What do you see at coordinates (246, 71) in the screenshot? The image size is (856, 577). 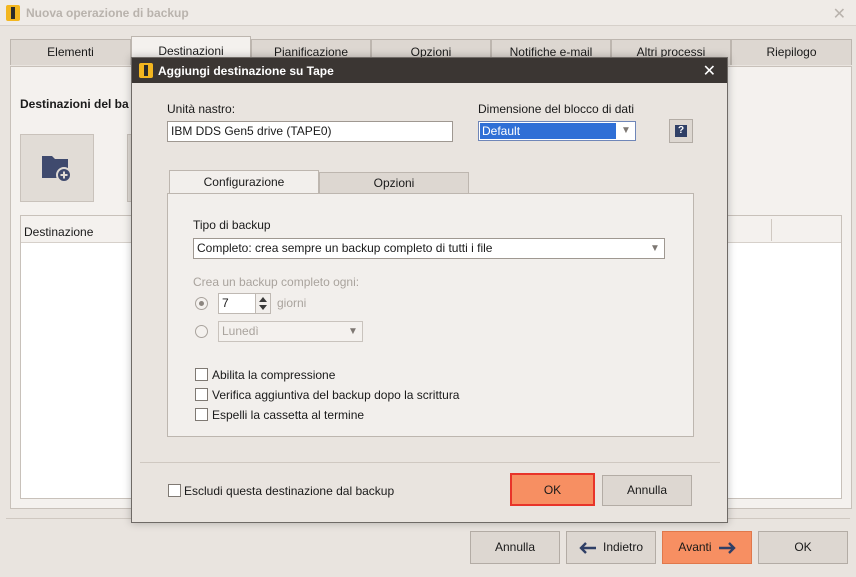 I see `dialog-title: Aggiungi destinazione su Tape` at bounding box center [246, 71].